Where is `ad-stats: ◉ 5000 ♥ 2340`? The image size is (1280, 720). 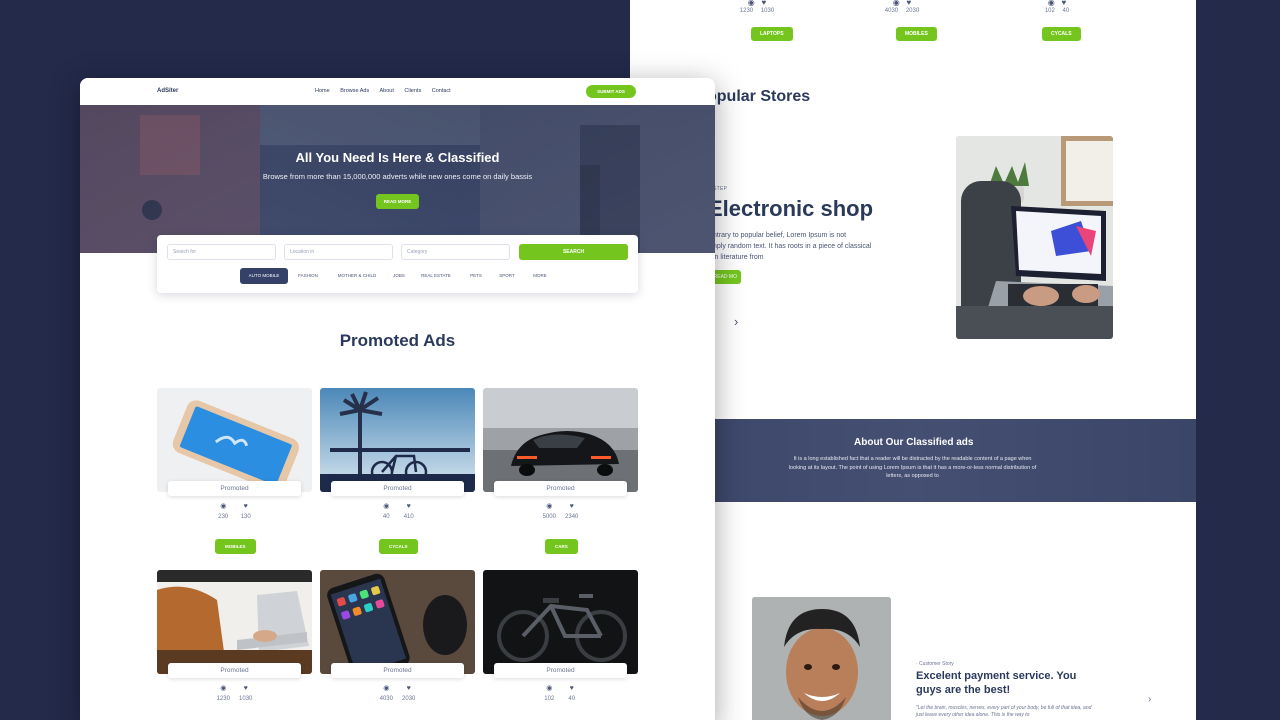
ad-stats: ◉ 5000 ♥ 2340 is located at coordinates (560, 512).